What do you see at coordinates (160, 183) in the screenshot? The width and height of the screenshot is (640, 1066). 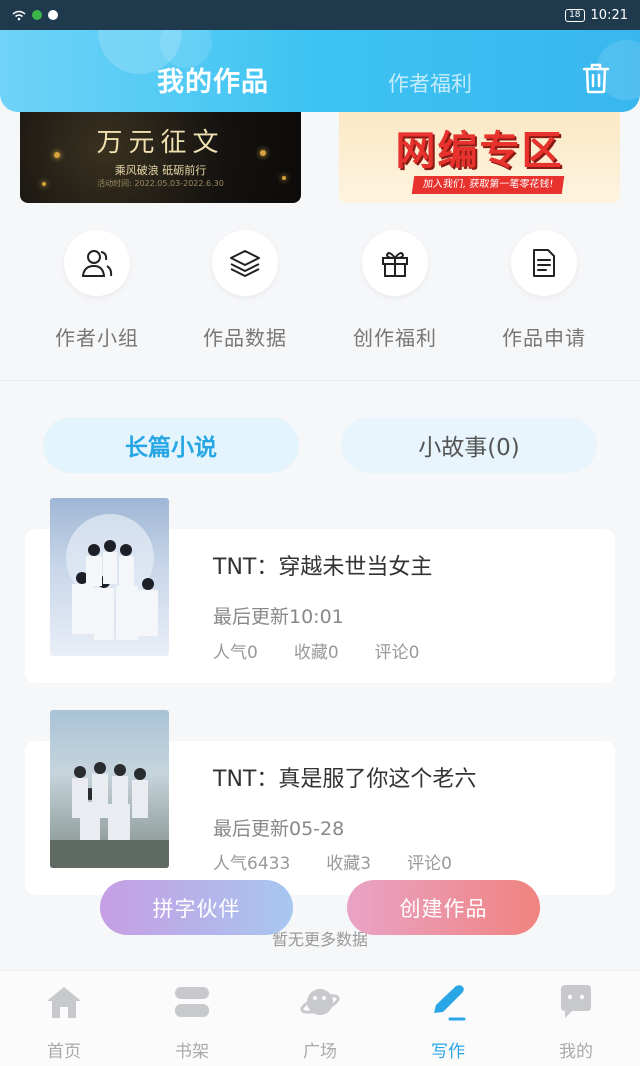 I see `banner-dates: 活动时间: 2022.05.03-2022.6.30` at bounding box center [160, 183].